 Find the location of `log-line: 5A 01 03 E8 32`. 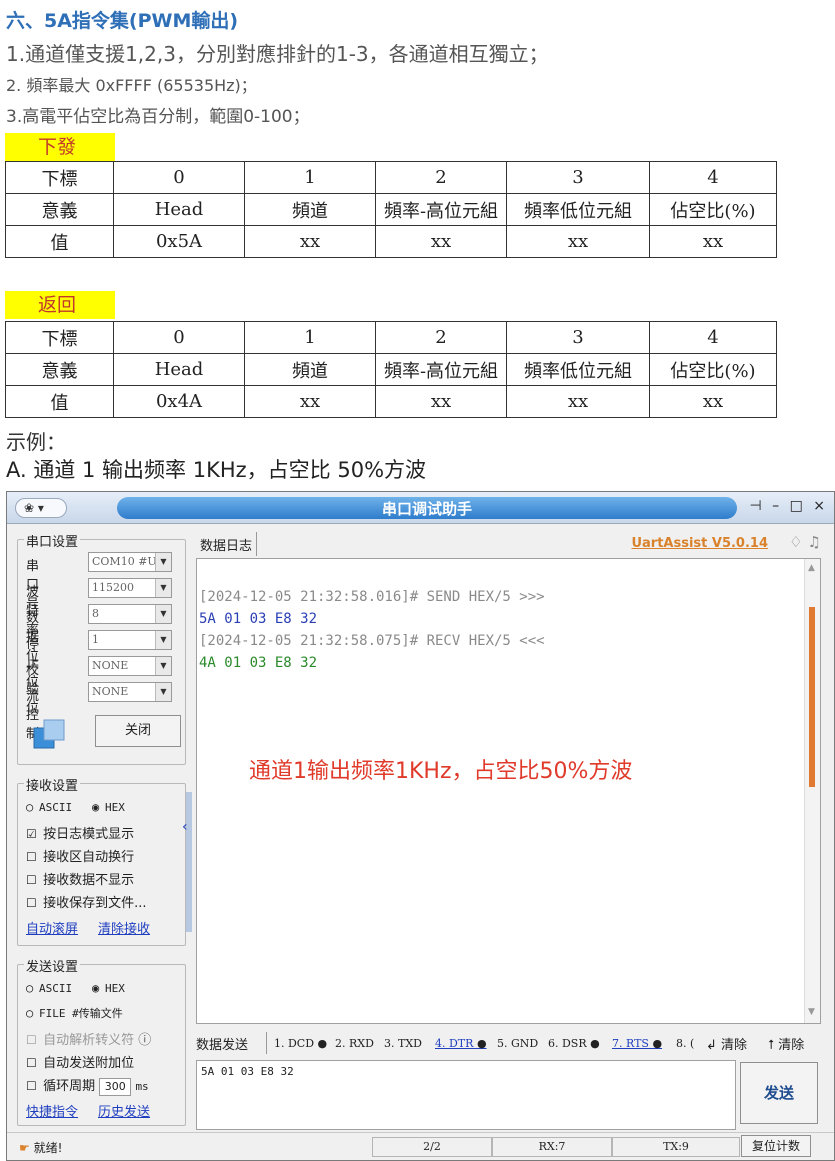

log-line: 5A 01 03 E8 32 is located at coordinates (258, 619).